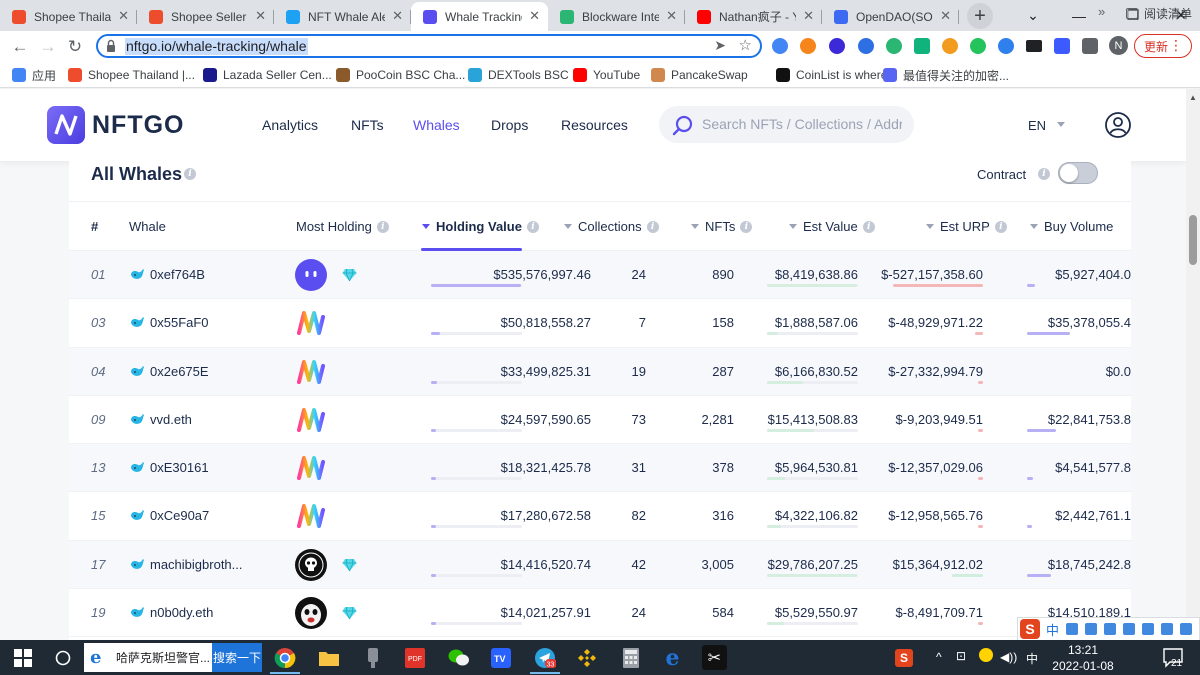 Image resolution: width=1200 pixels, height=675 pixels. I want to click on ime-tools-icon, so click(1186, 629).